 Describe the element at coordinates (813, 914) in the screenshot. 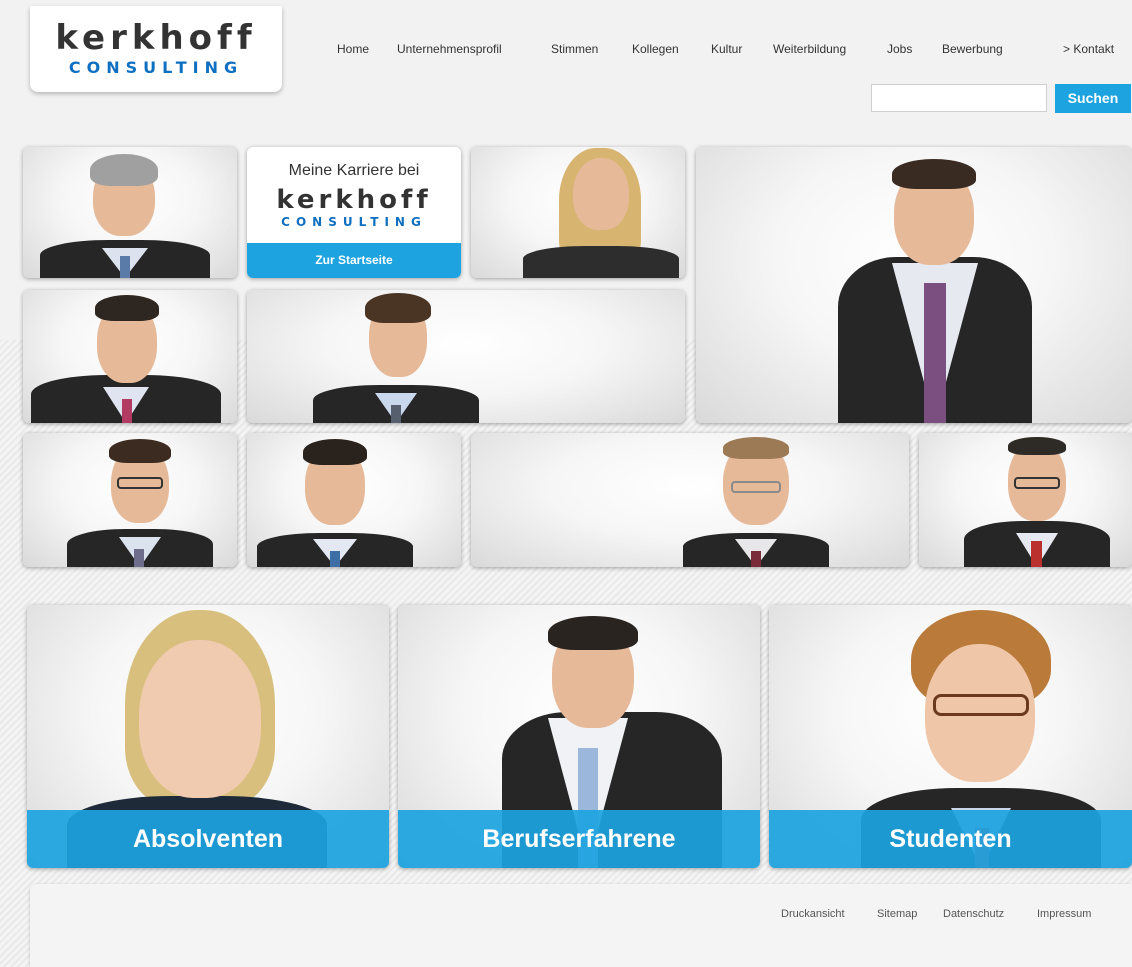

I see `footer-link-druckansicht: Druckansicht` at that location.